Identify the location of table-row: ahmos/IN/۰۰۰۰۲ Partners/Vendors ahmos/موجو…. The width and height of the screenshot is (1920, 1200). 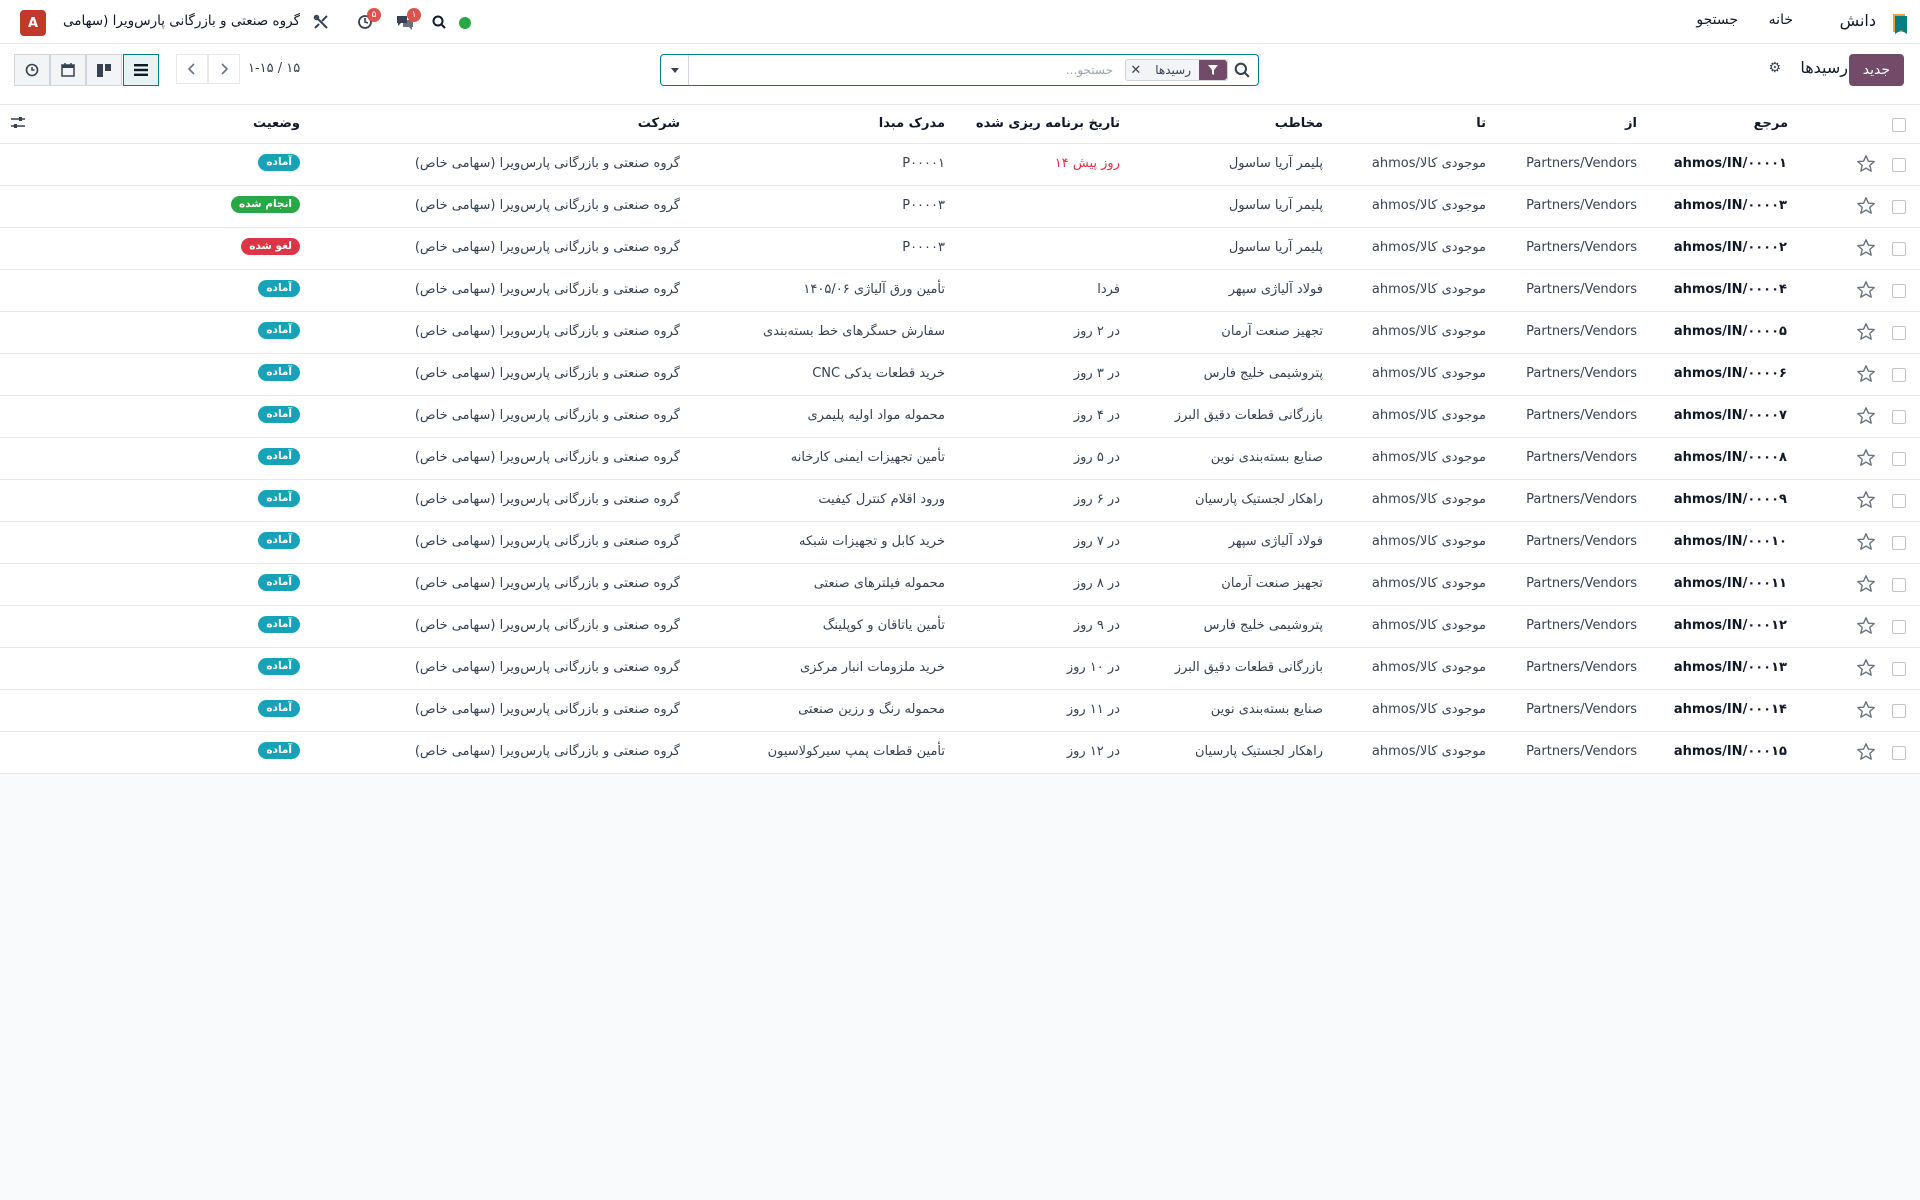
(960, 249).